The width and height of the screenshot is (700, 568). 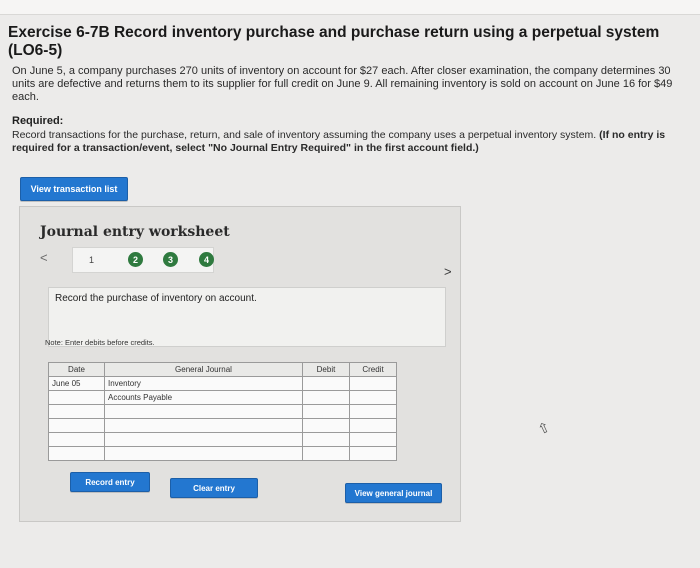 What do you see at coordinates (110, 482) in the screenshot?
I see `record-entry-button: Record entry` at bounding box center [110, 482].